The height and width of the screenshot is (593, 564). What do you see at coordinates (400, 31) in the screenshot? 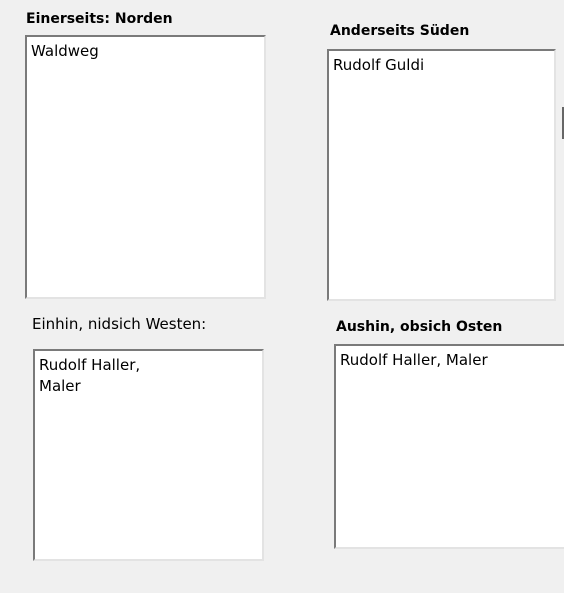
I see `south-label: Anderseits Süden` at bounding box center [400, 31].